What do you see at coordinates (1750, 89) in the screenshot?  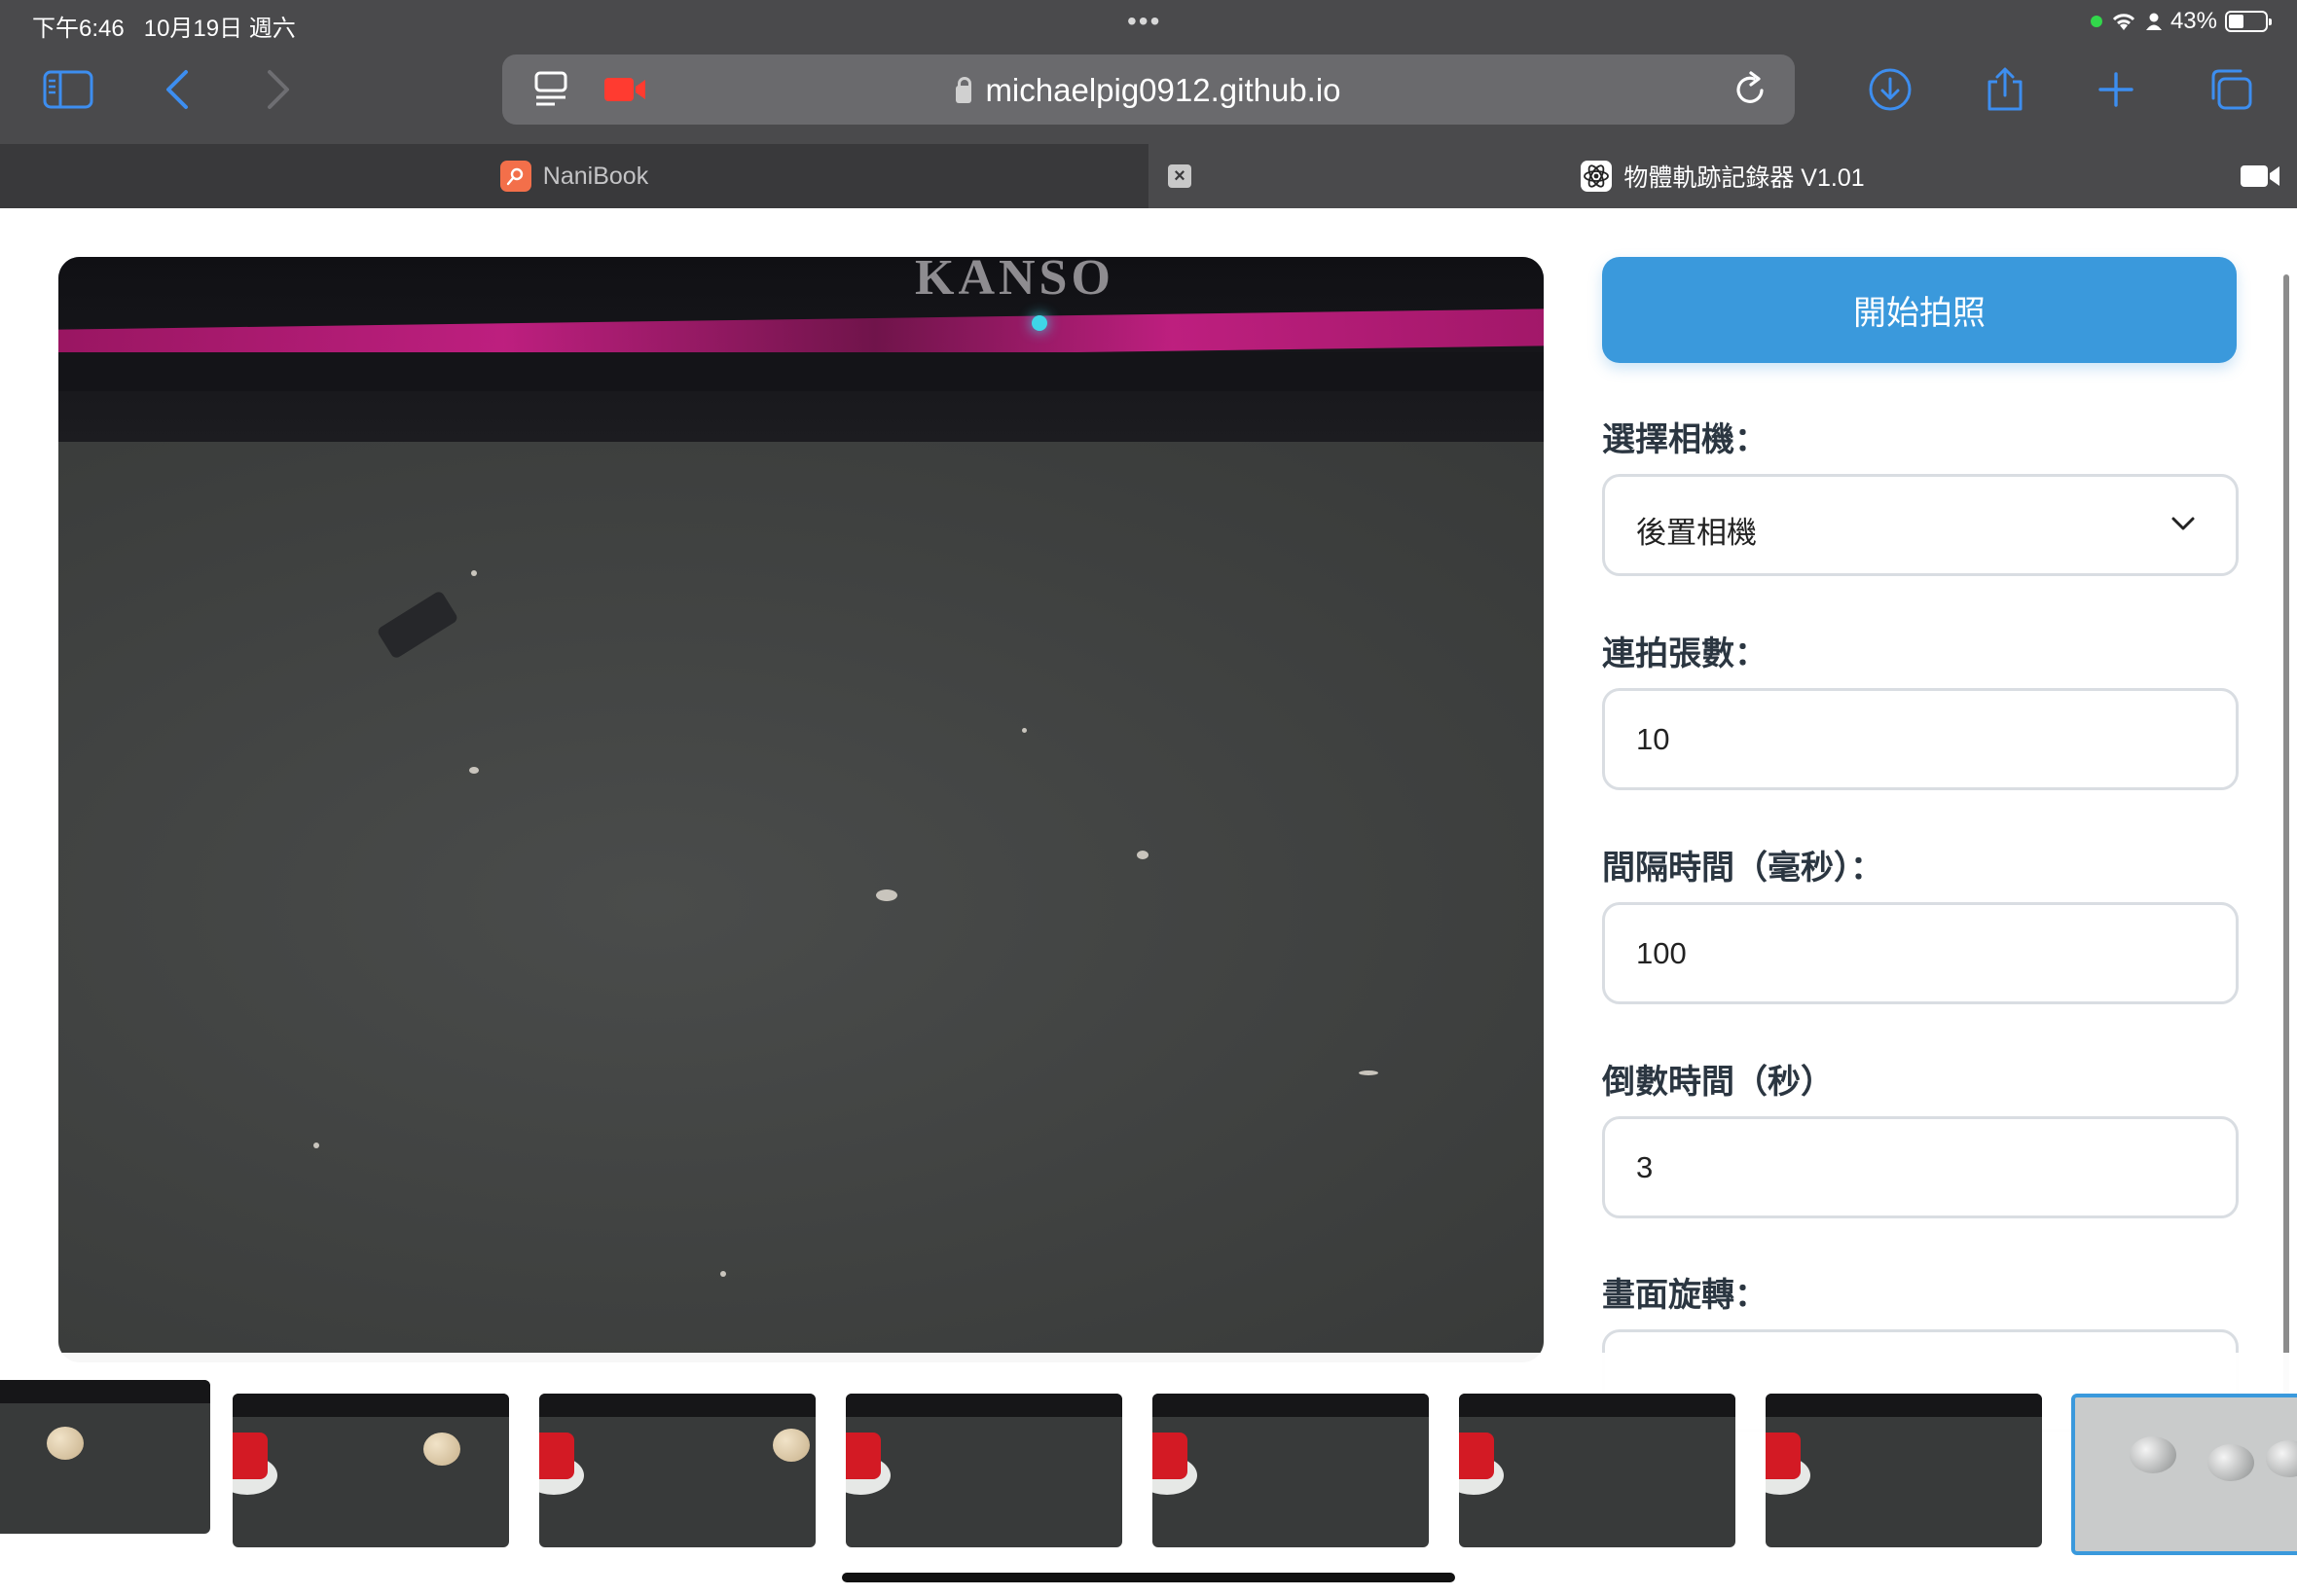 I see `reload-icon` at bounding box center [1750, 89].